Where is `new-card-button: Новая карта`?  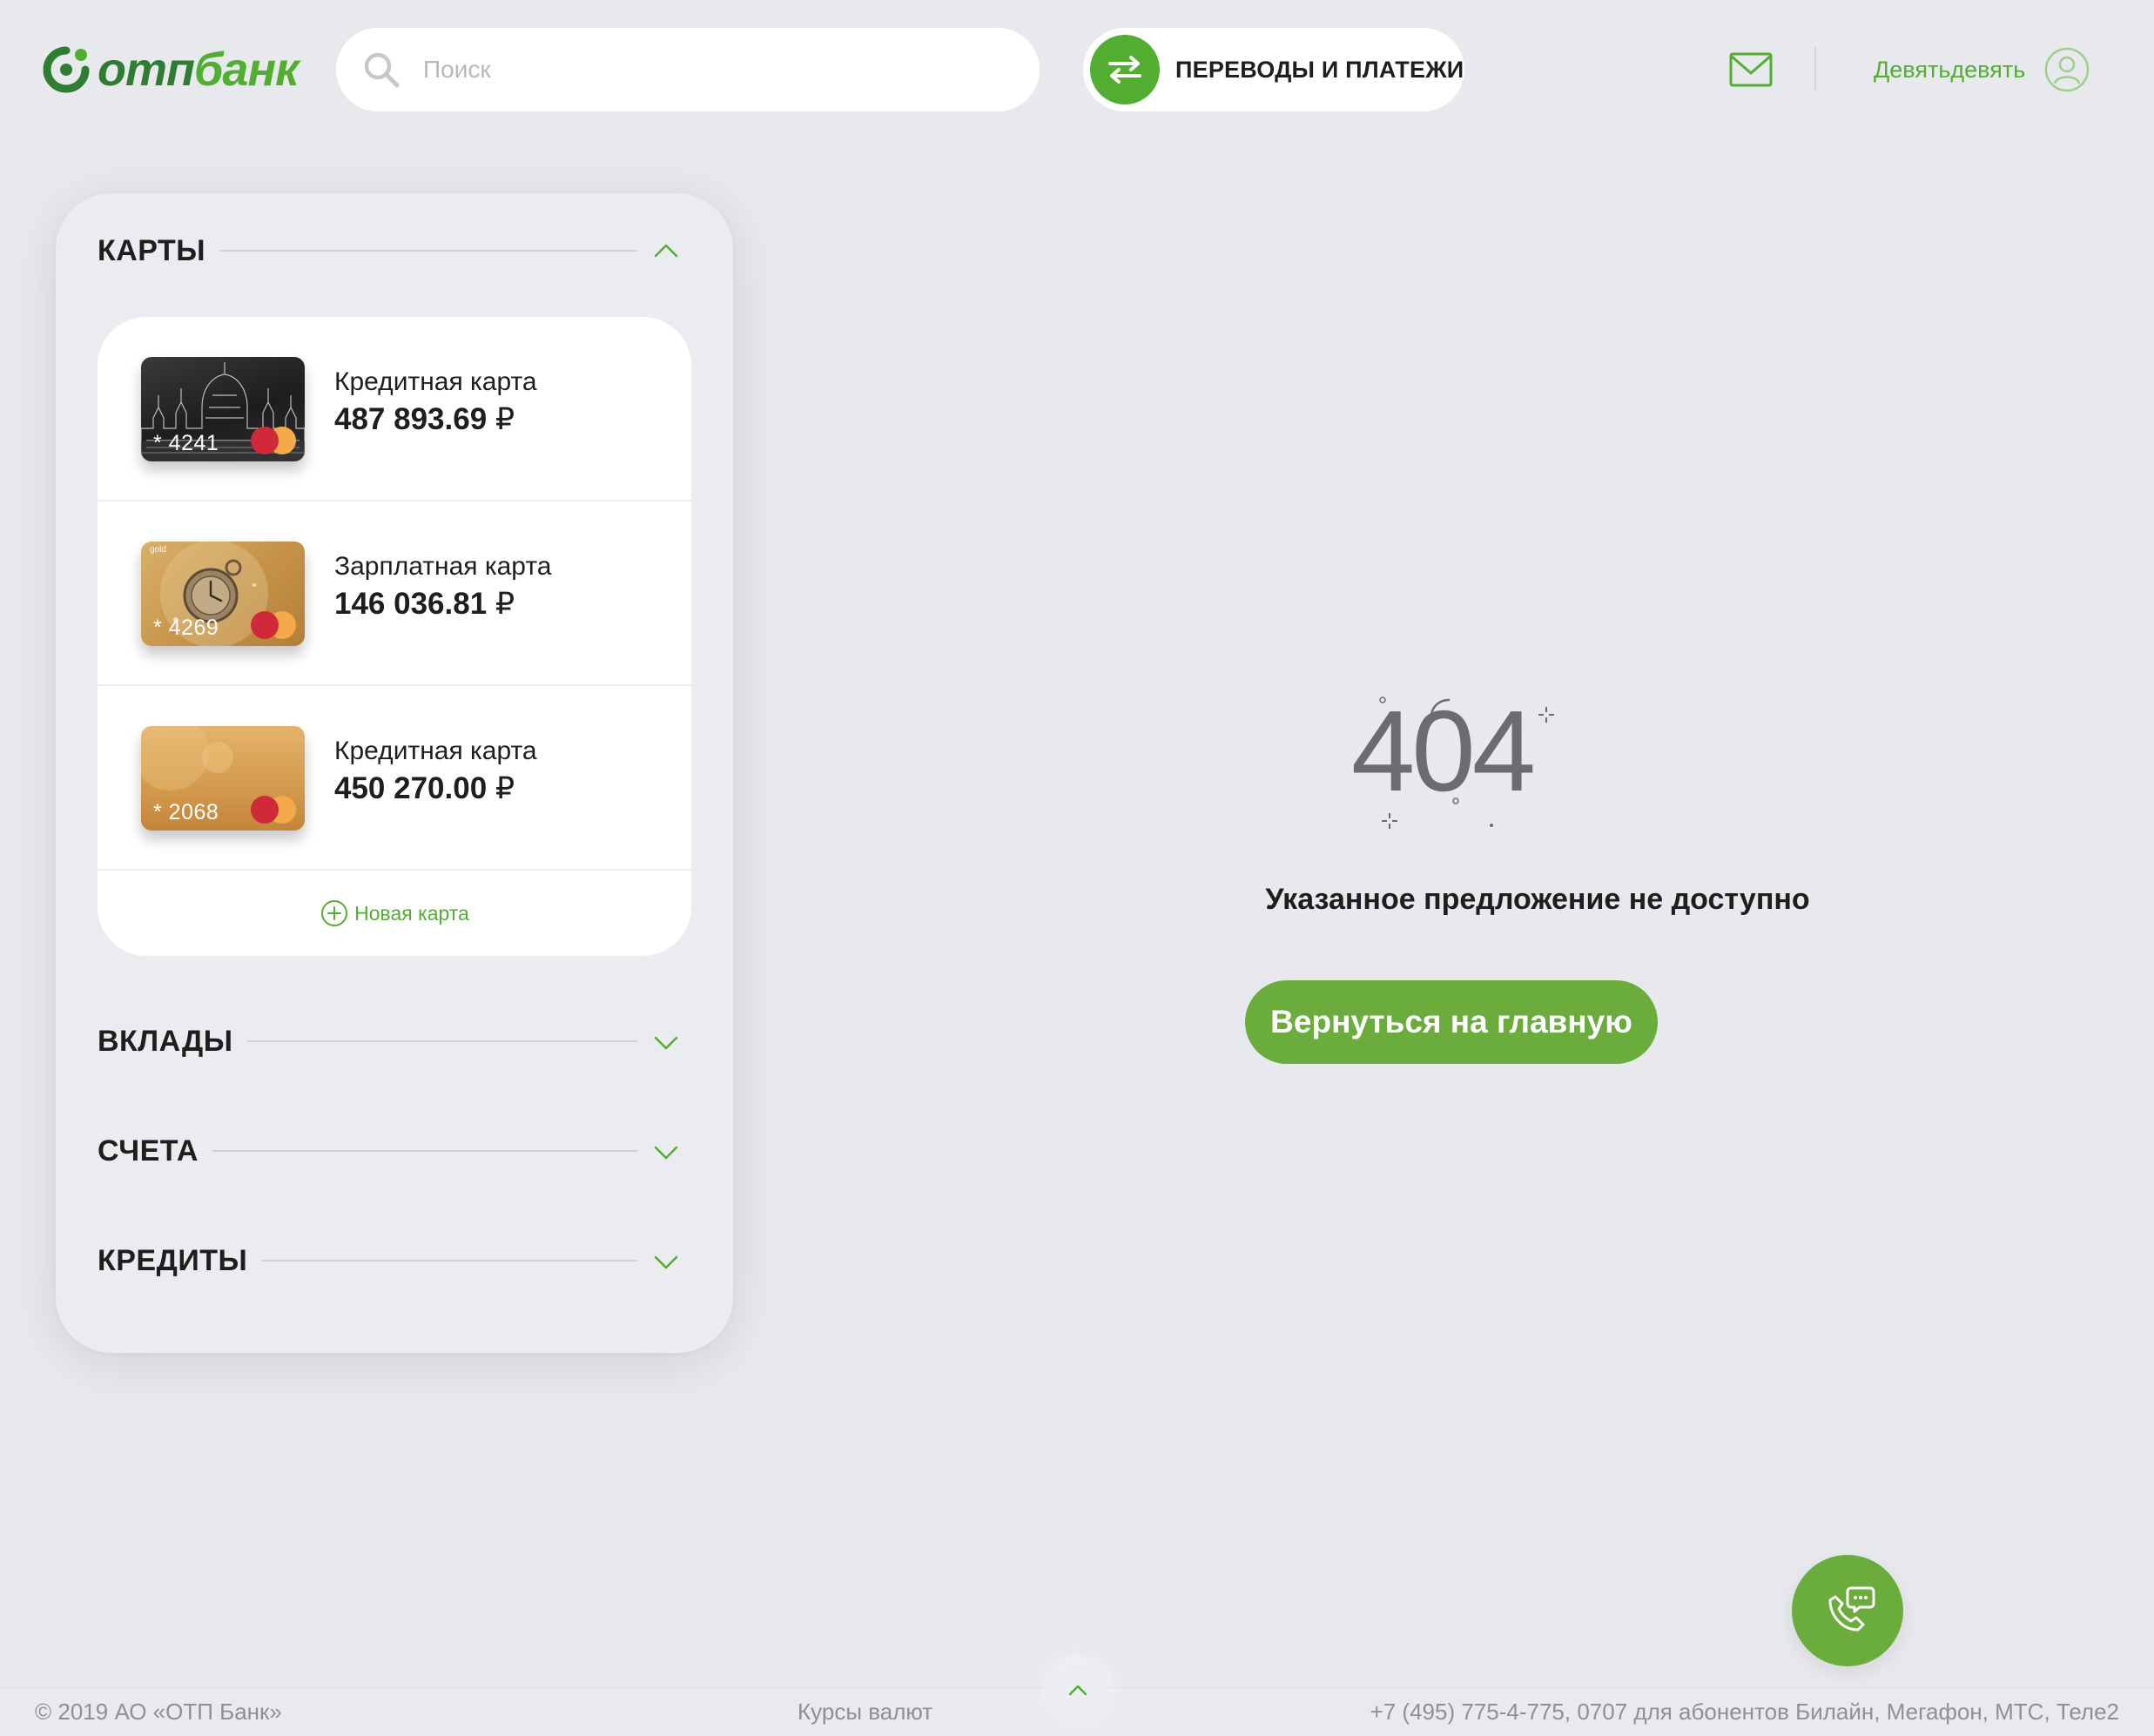 new-card-button: Новая карта is located at coordinates (394, 914).